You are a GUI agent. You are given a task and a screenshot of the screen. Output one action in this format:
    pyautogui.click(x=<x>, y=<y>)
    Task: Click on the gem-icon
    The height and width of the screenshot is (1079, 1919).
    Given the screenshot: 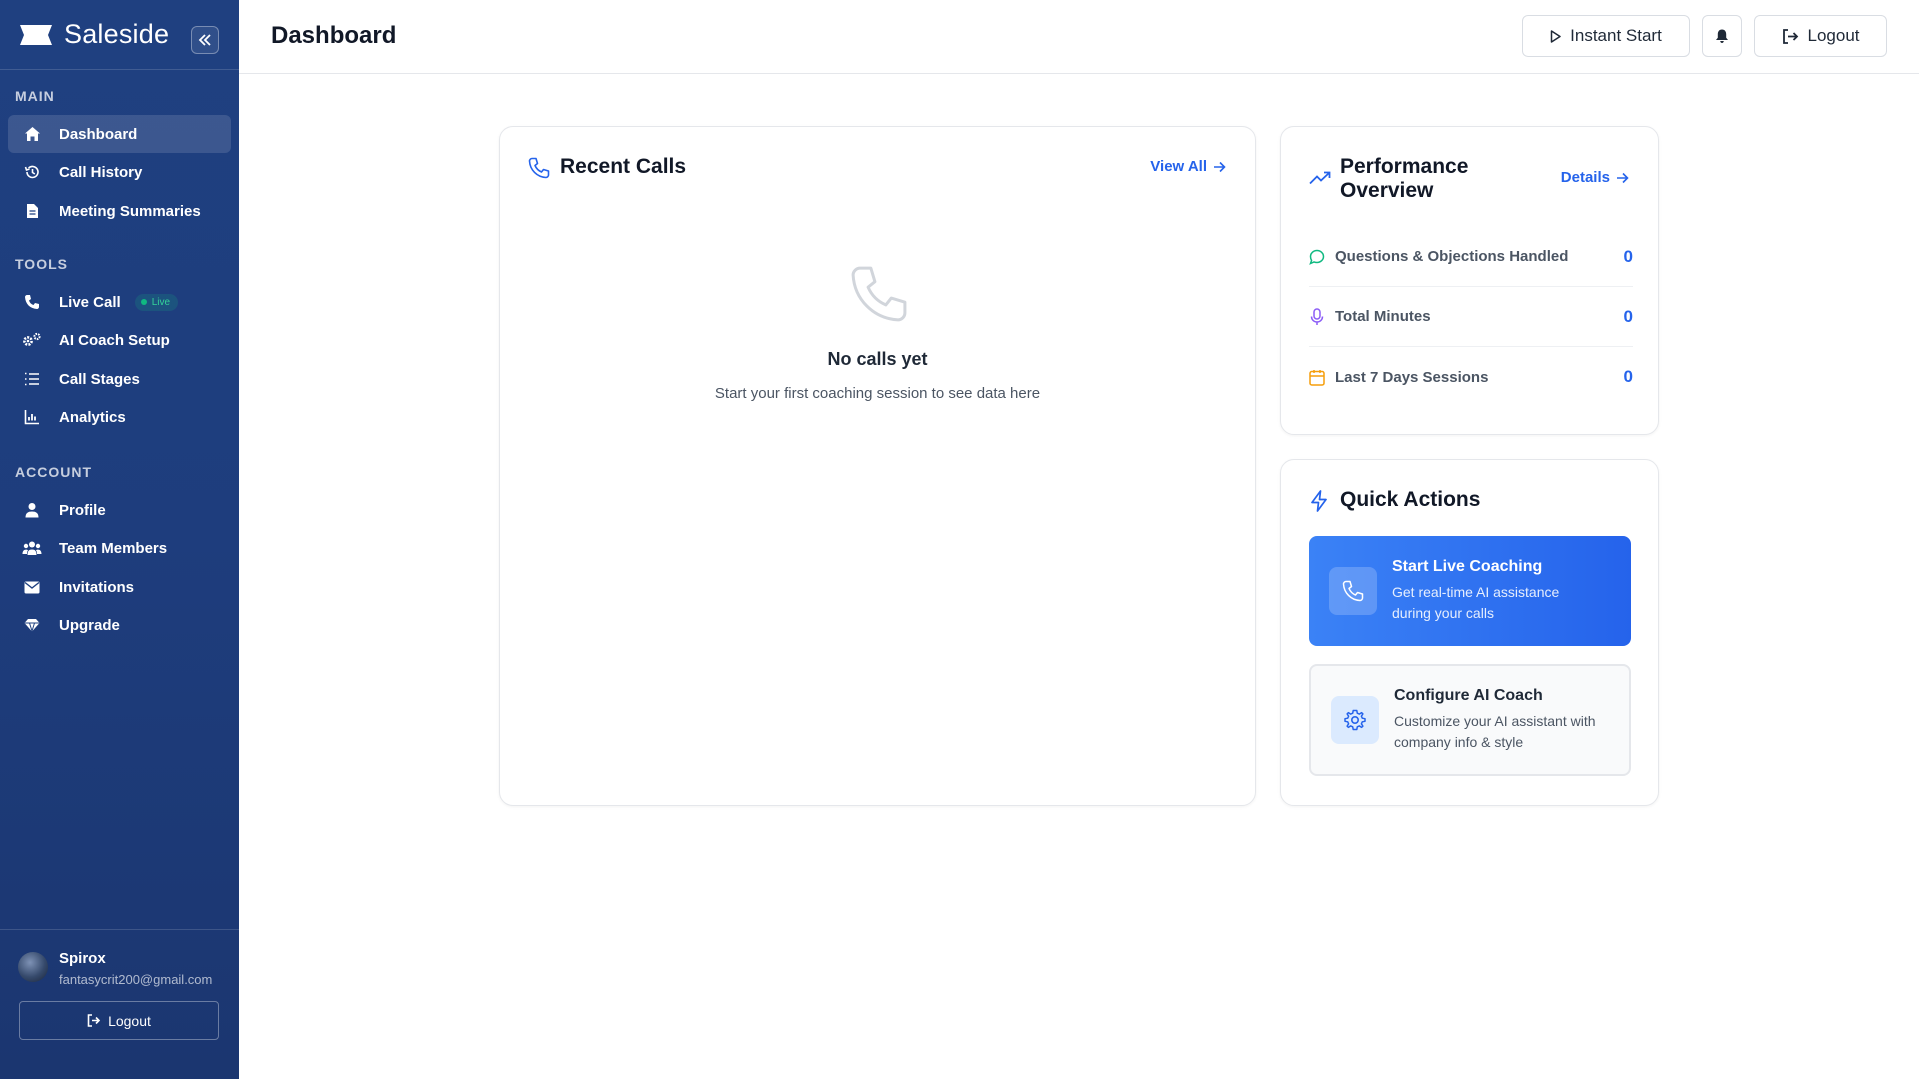 What is the action you would take?
    pyautogui.click(x=32, y=625)
    